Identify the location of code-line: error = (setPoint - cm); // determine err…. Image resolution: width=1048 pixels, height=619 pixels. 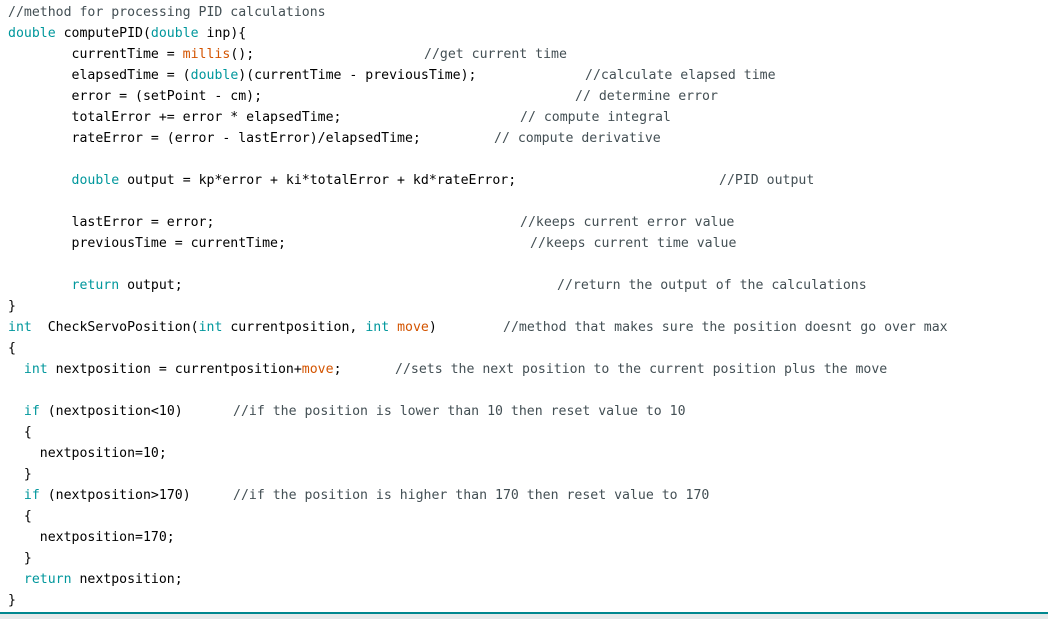
(523, 96).